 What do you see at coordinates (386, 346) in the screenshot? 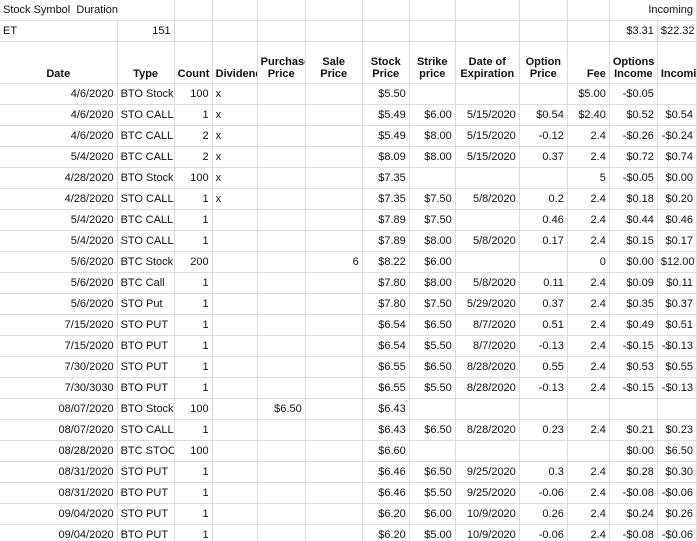
I see `stock-price-cell: $6.54` at bounding box center [386, 346].